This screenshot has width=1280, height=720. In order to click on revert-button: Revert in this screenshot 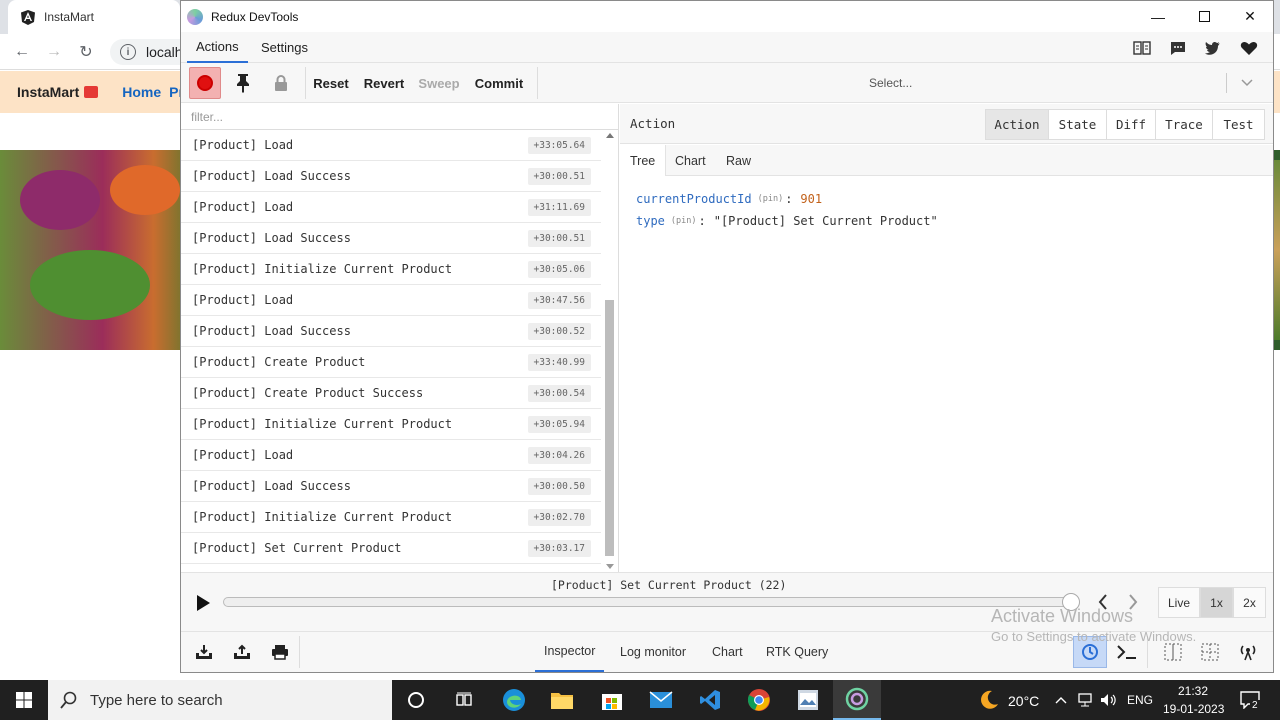, I will do `click(384, 83)`.